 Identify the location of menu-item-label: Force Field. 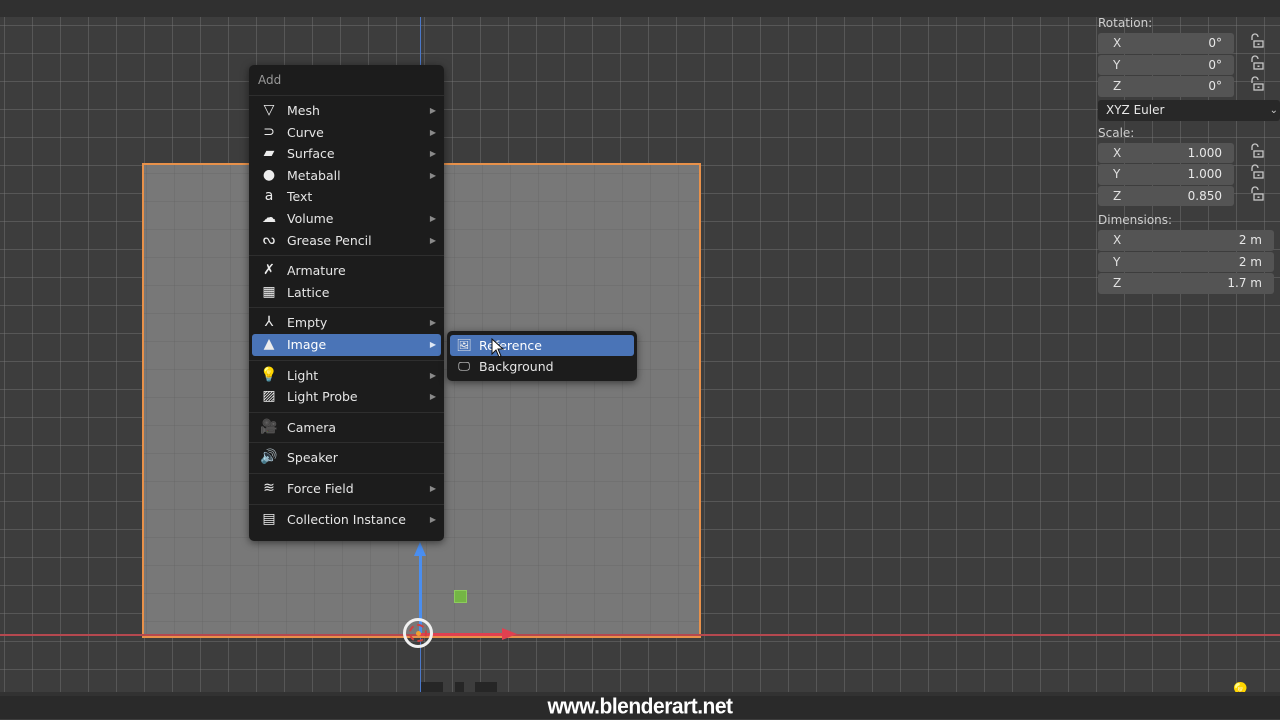
(320, 488).